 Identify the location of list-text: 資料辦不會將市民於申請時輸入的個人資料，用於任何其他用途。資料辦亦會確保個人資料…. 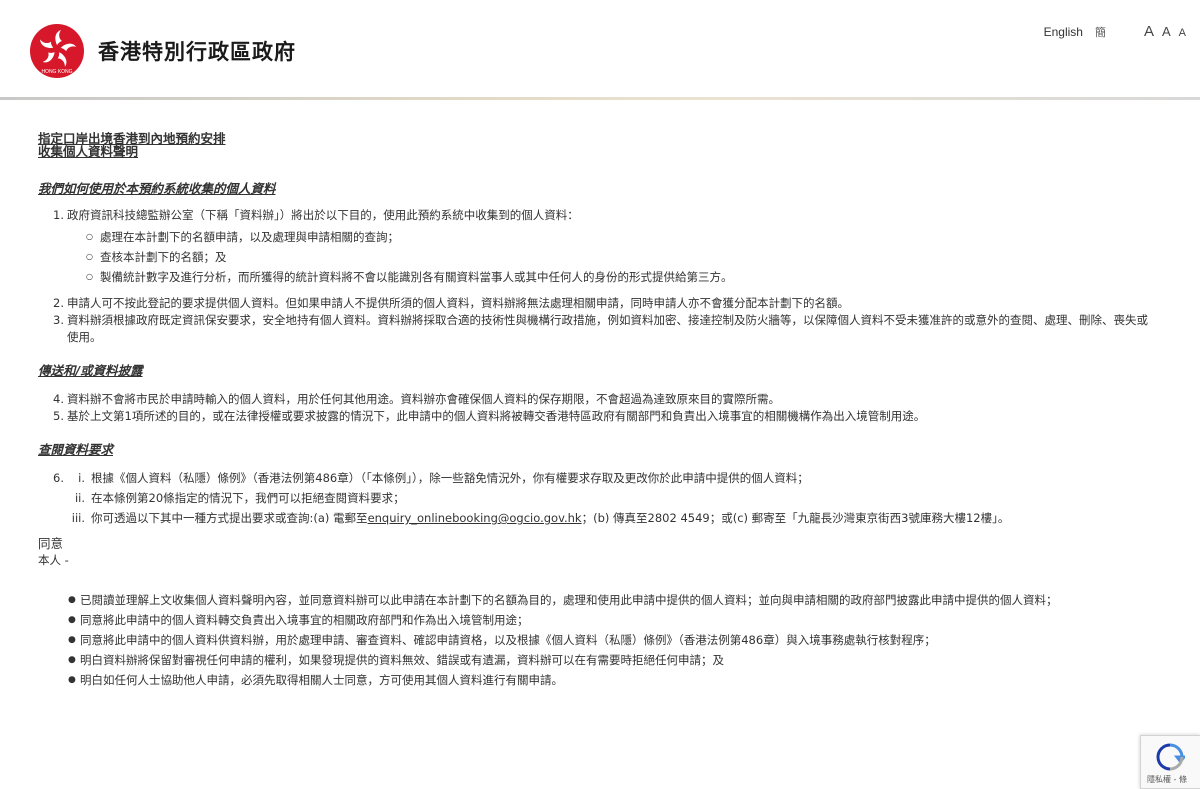
(423, 399).